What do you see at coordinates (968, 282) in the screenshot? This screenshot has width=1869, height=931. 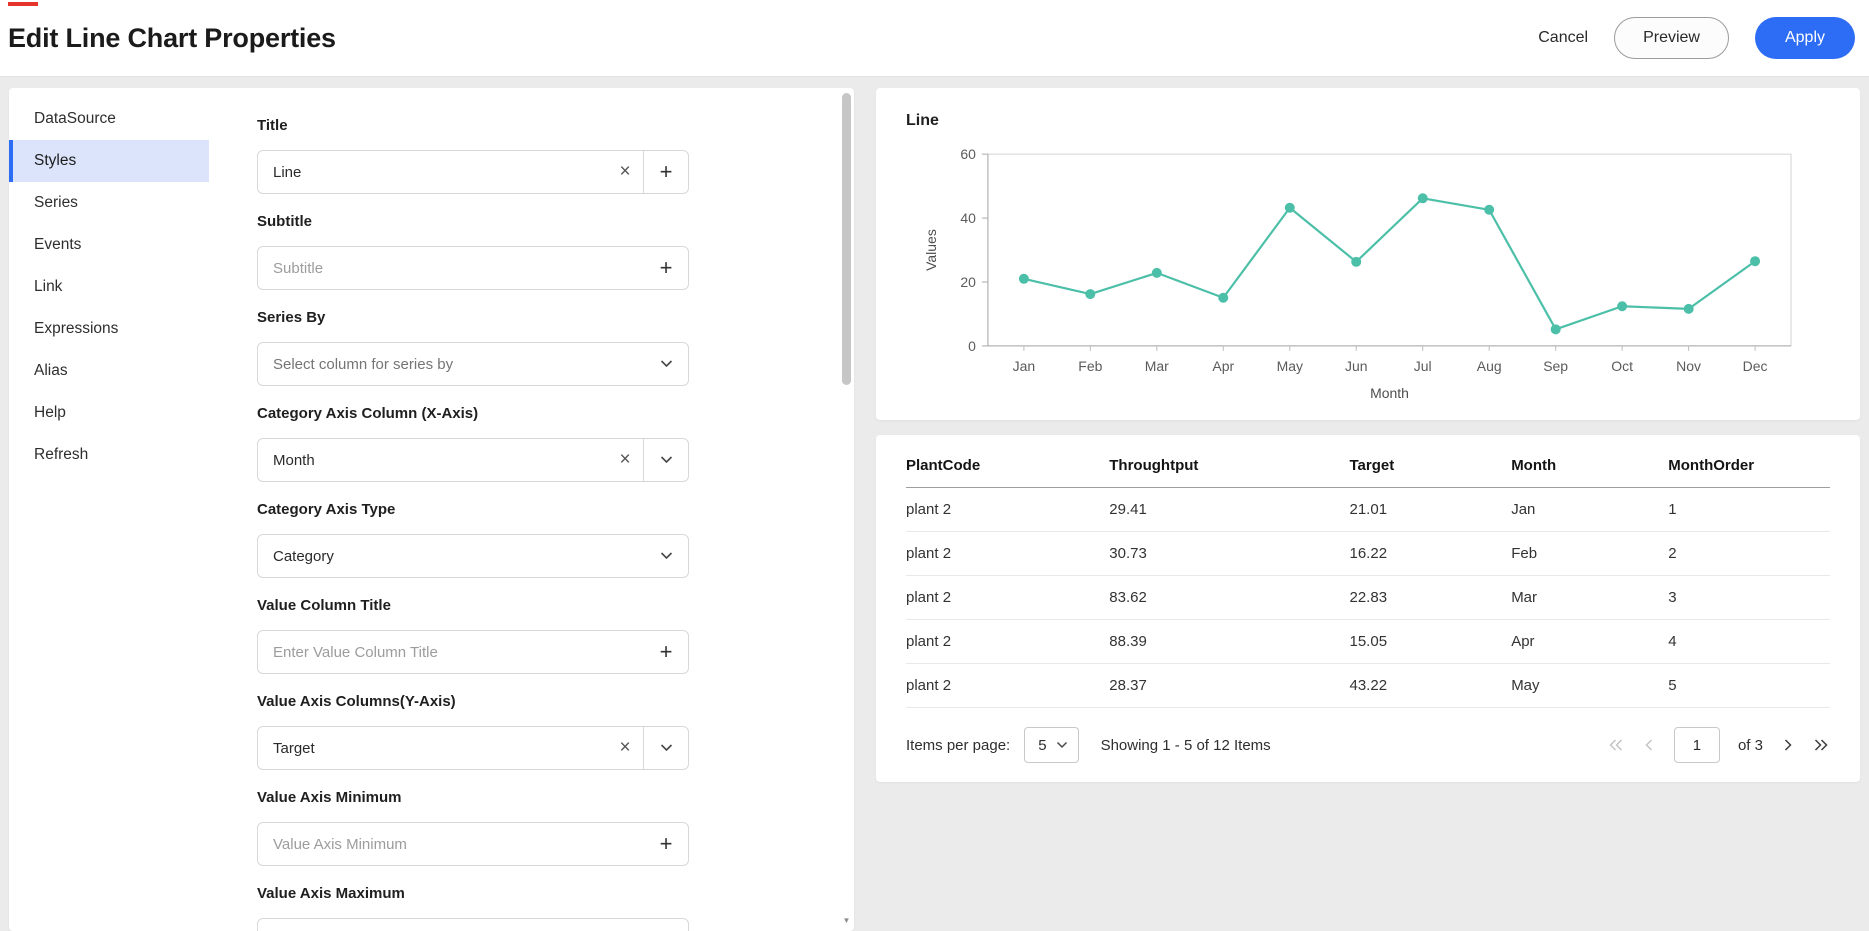 I see `svg-text: 20` at bounding box center [968, 282].